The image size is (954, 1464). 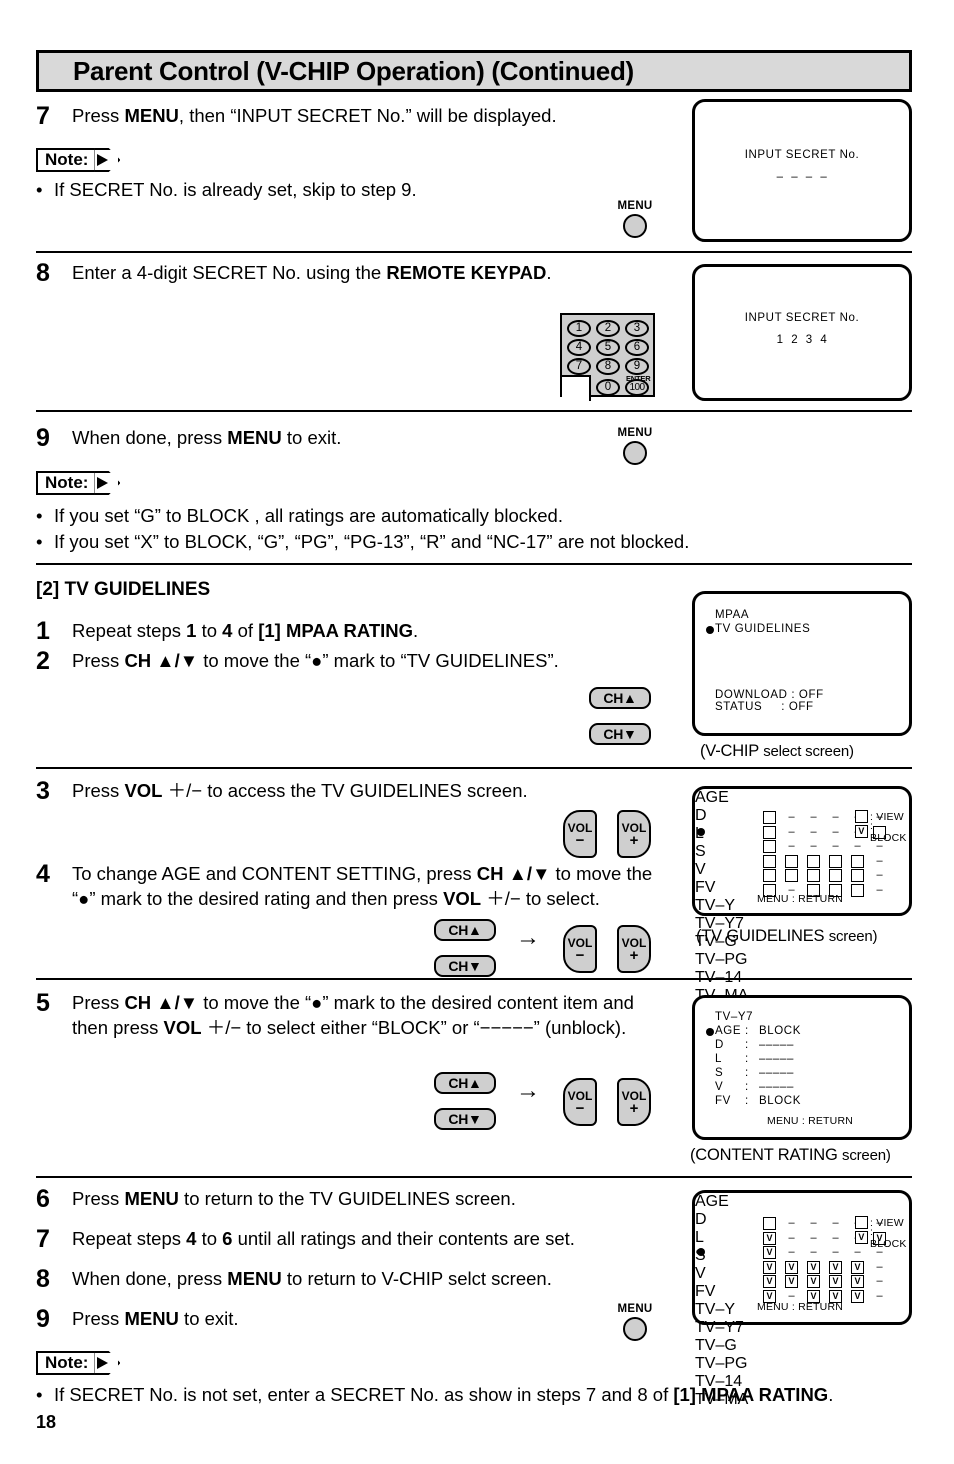 I want to click on keypad-key-0: 0, so click(x=608, y=387).